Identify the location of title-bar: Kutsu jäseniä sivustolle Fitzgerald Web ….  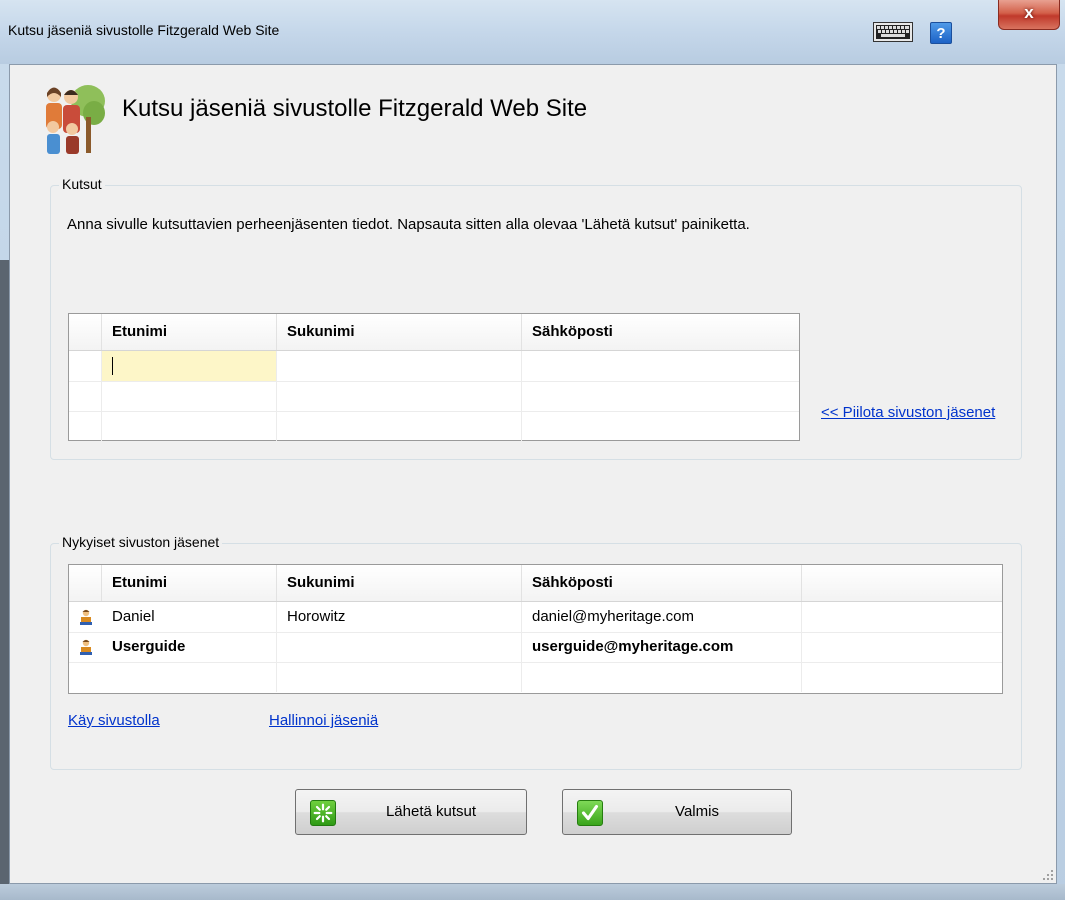
(532, 32).